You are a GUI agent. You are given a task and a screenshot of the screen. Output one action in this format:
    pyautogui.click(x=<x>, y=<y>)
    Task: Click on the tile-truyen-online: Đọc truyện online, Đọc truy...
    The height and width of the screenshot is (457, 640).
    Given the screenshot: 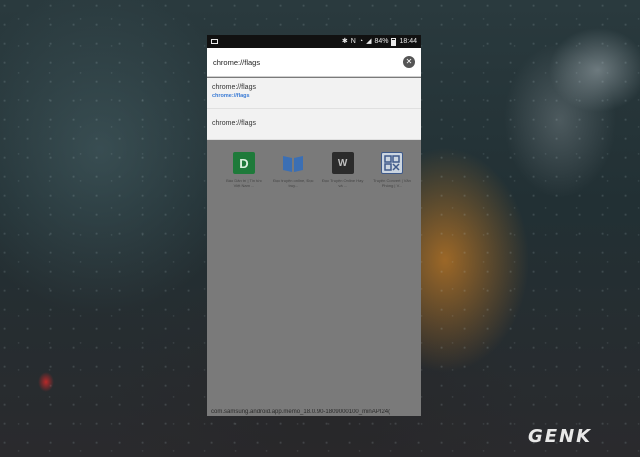 What is the action you would take?
    pyautogui.click(x=293, y=177)
    